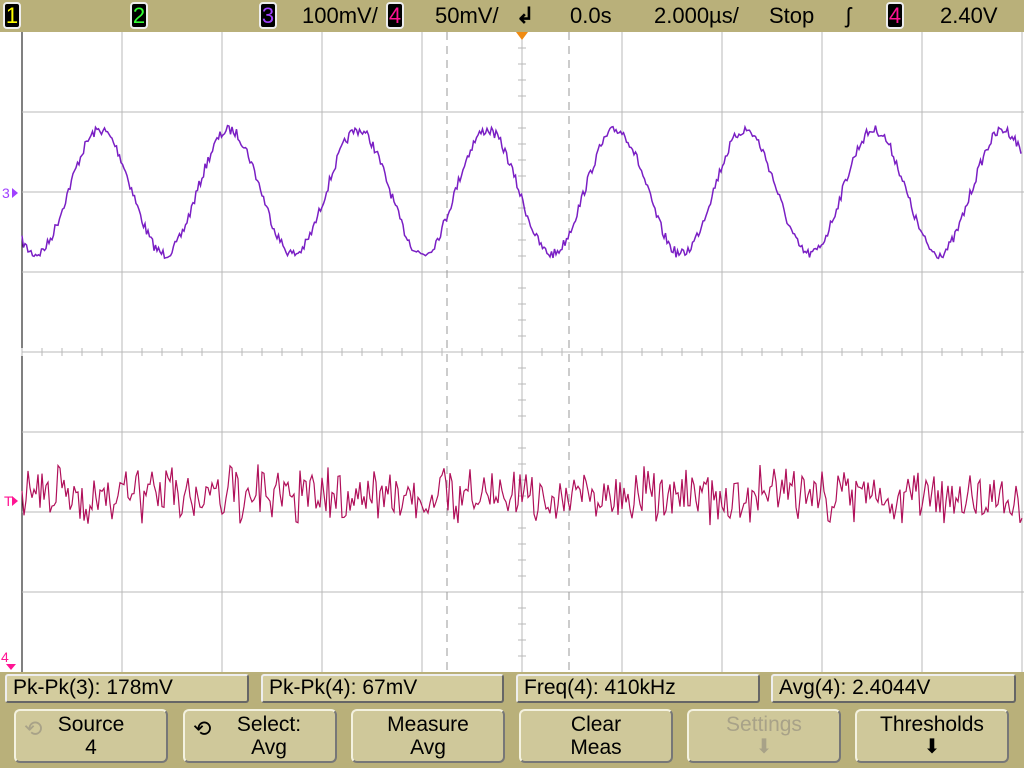  What do you see at coordinates (696, 15) in the screenshot?
I see `timebase: 2.000µs/` at bounding box center [696, 15].